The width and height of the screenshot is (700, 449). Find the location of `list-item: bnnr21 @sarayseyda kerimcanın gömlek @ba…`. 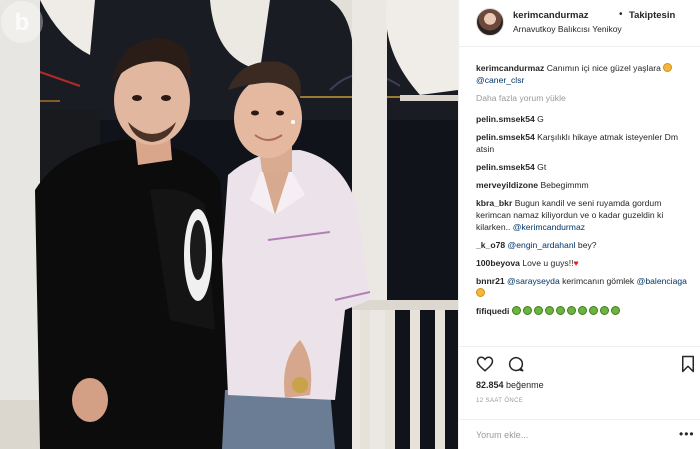

list-item: bnnr21 @sarayseyda kerimcanın gömlek @ba… is located at coordinates (583, 287).